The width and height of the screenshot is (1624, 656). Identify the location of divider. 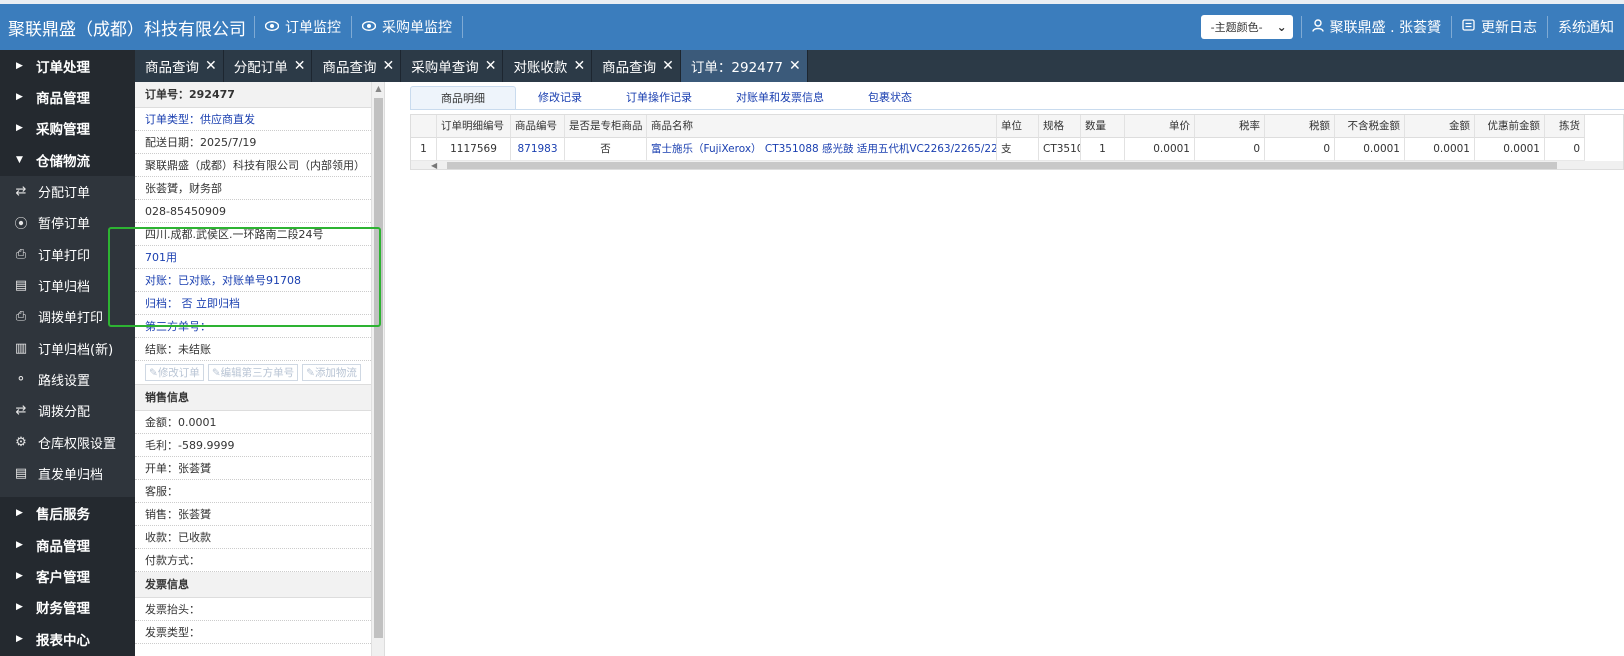
(462, 27).